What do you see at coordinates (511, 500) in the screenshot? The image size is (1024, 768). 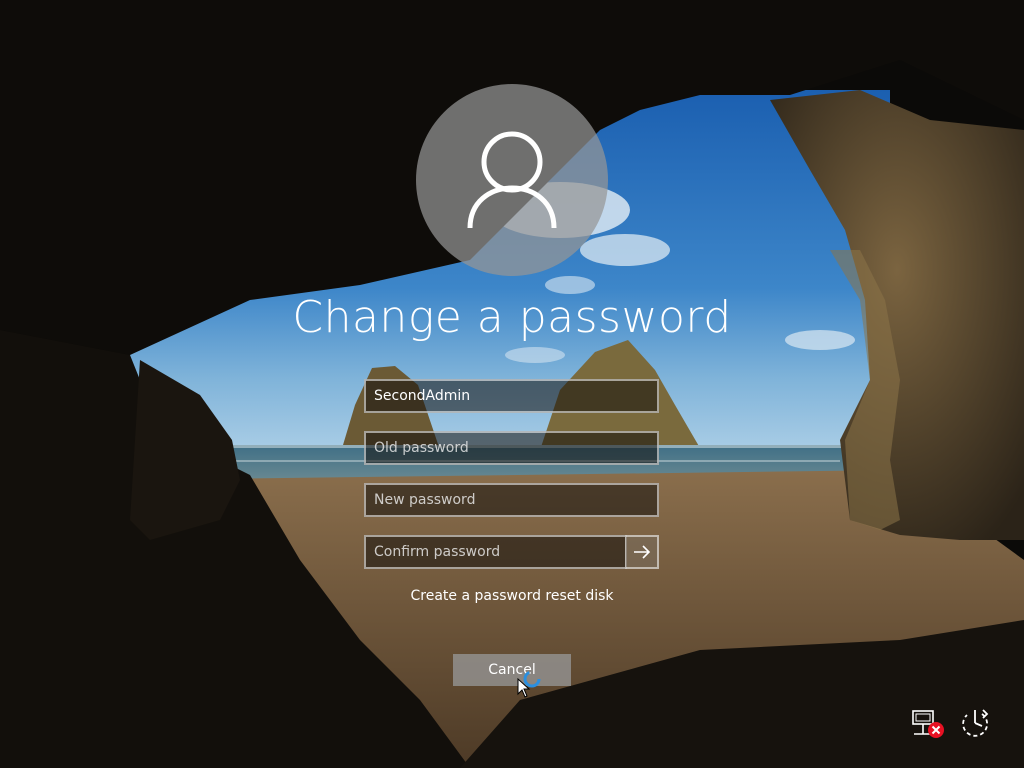 I see `new-password-field: New password` at bounding box center [511, 500].